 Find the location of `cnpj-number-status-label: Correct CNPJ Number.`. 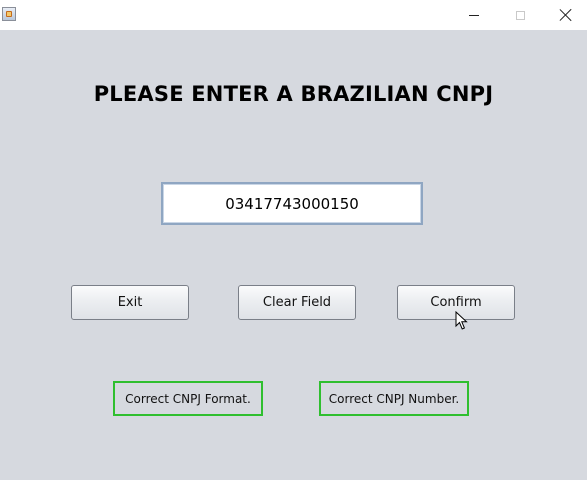

cnpj-number-status-label: Correct CNPJ Number. is located at coordinates (394, 398).